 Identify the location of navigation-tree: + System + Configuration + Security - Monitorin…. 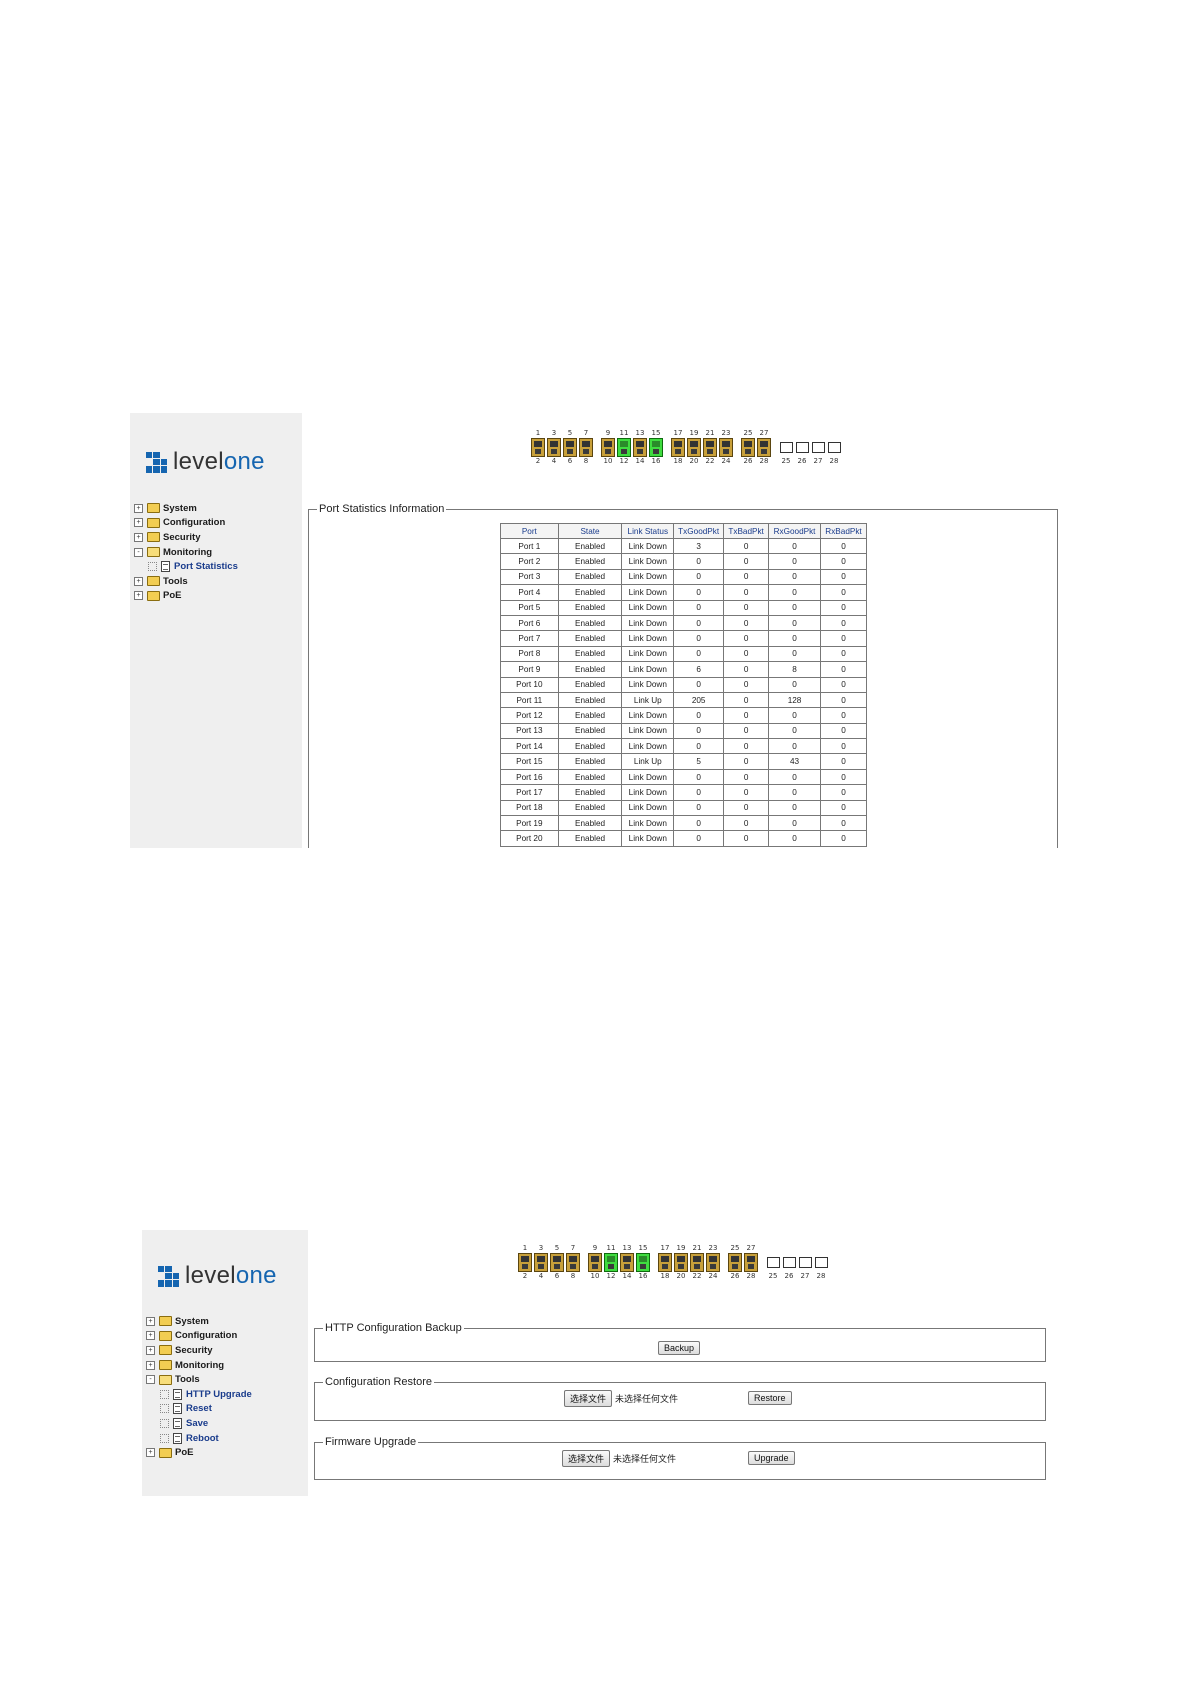
(186, 552).